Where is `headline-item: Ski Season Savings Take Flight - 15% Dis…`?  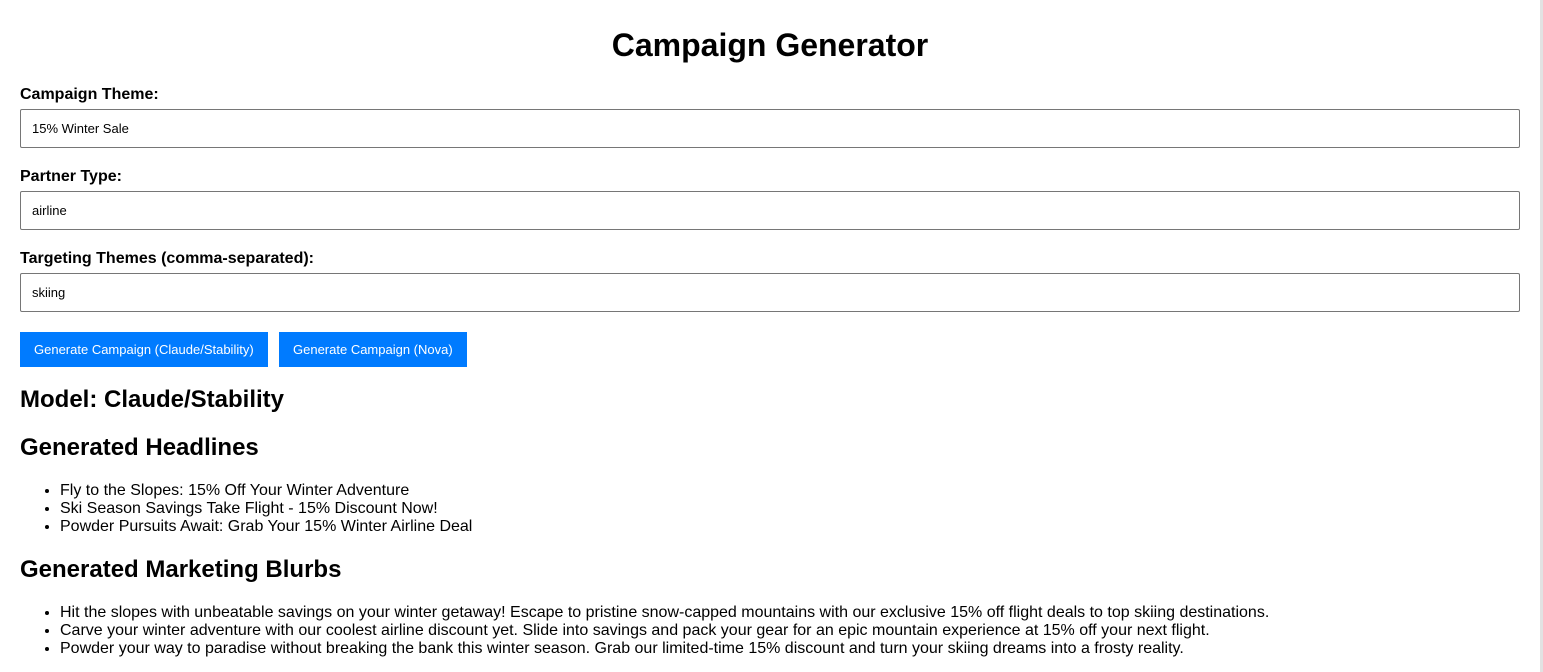 headline-item: Ski Season Savings Take Flight - 15% Dis… is located at coordinates (790, 509).